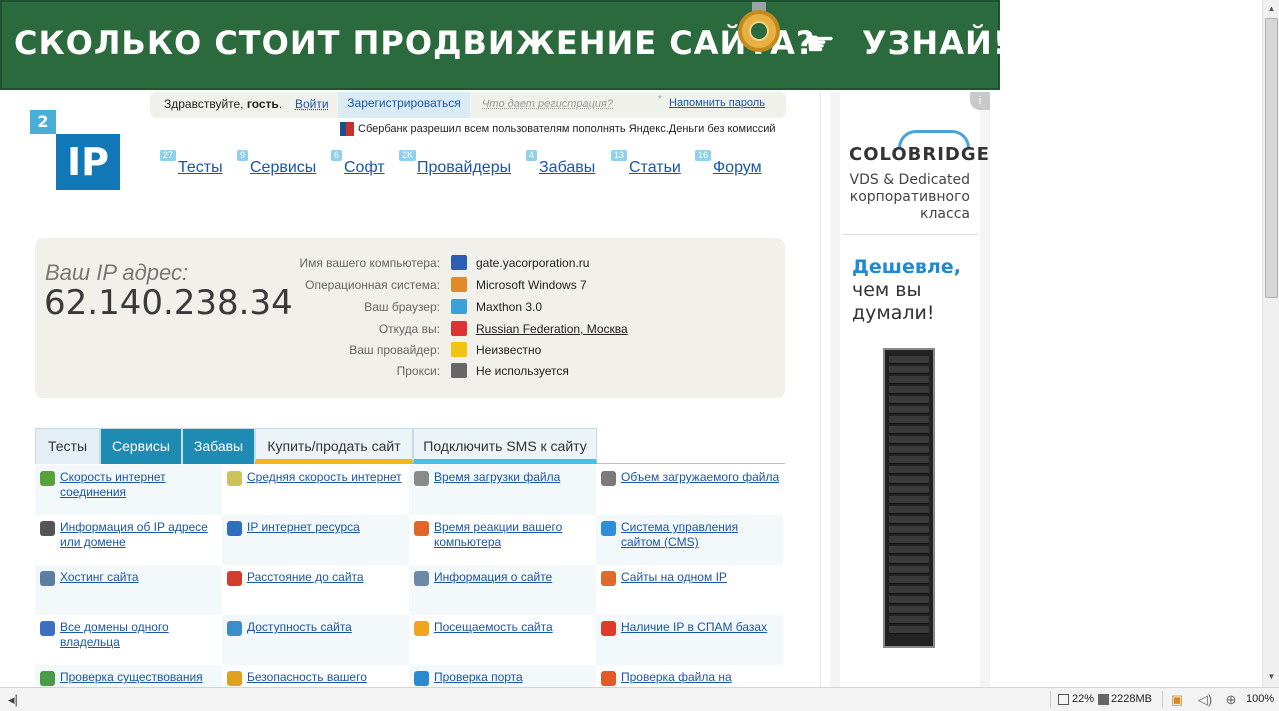  What do you see at coordinates (67, 446) in the screenshot?
I see `tab-tests: Тесты` at bounding box center [67, 446].